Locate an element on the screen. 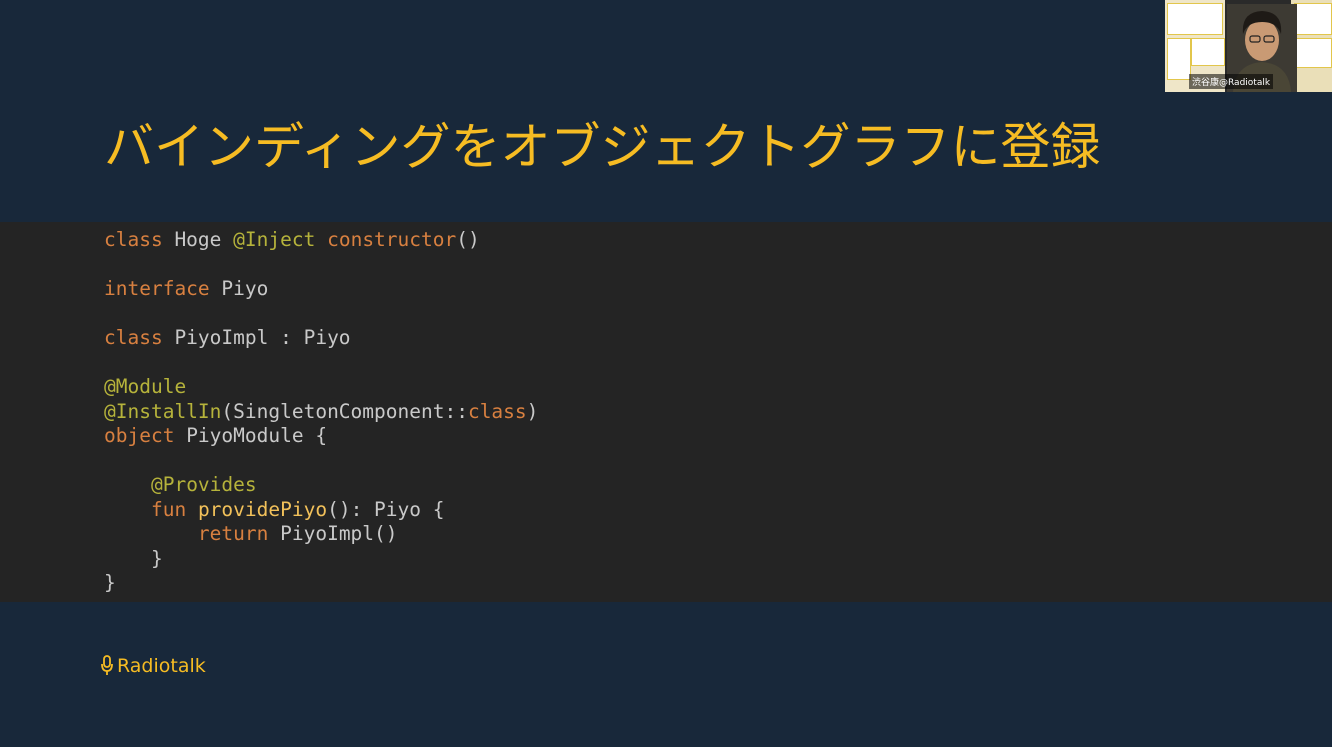 The width and height of the screenshot is (1332, 747). code-token: ) is located at coordinates (532, 411).